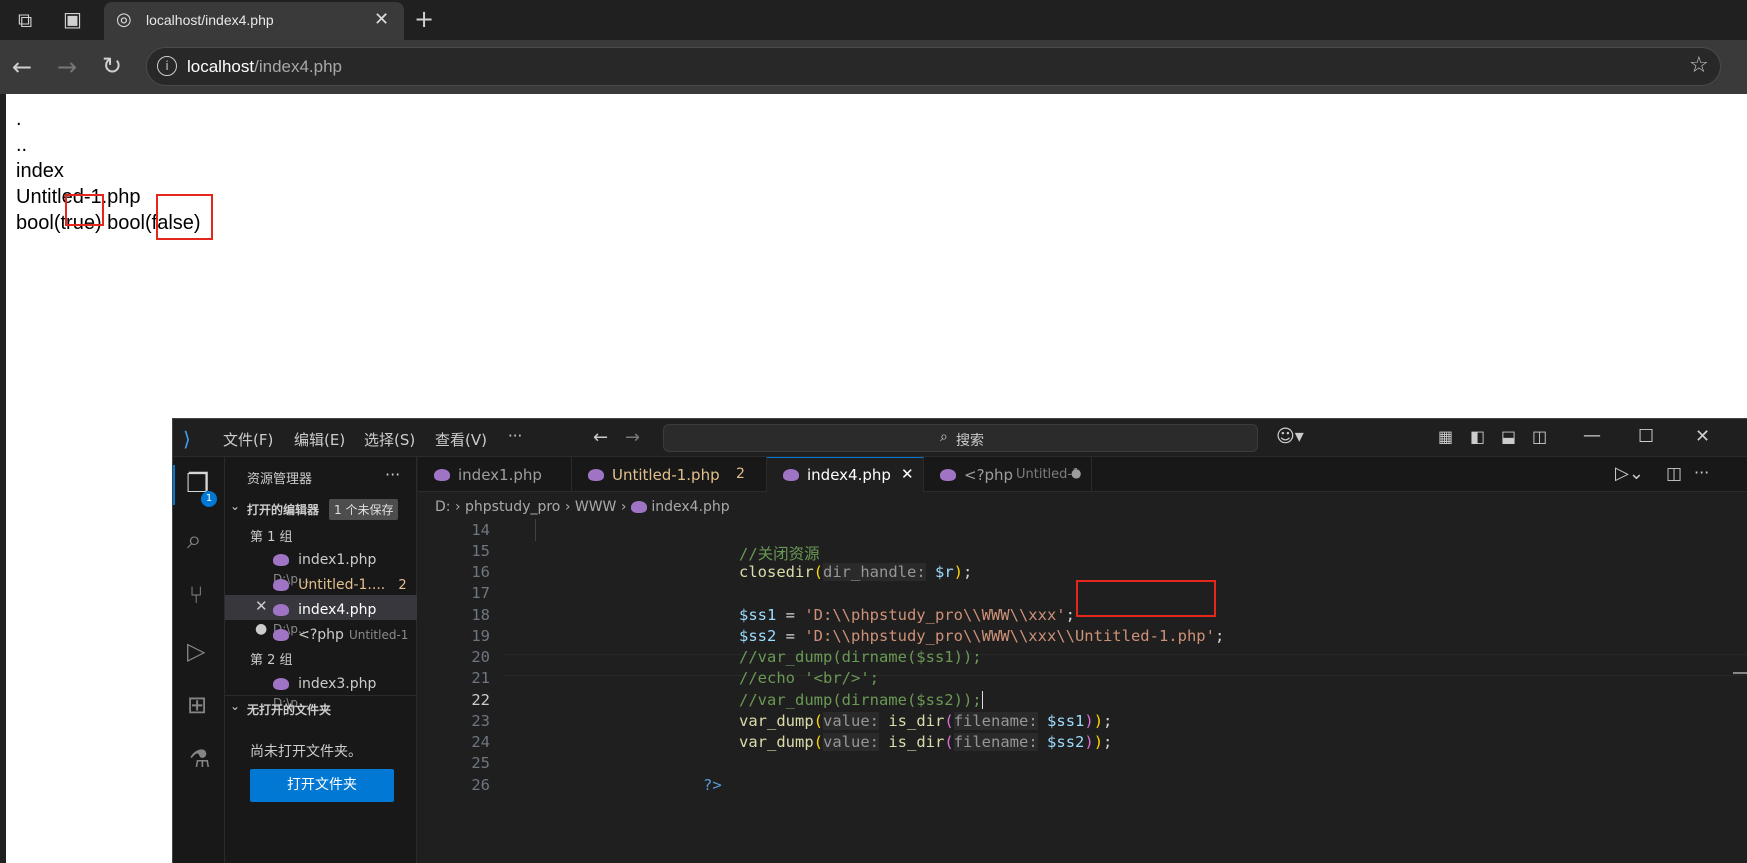 This screenshot has height=863, width=1747. I want to click on line-number: 20, so click(480, 657).